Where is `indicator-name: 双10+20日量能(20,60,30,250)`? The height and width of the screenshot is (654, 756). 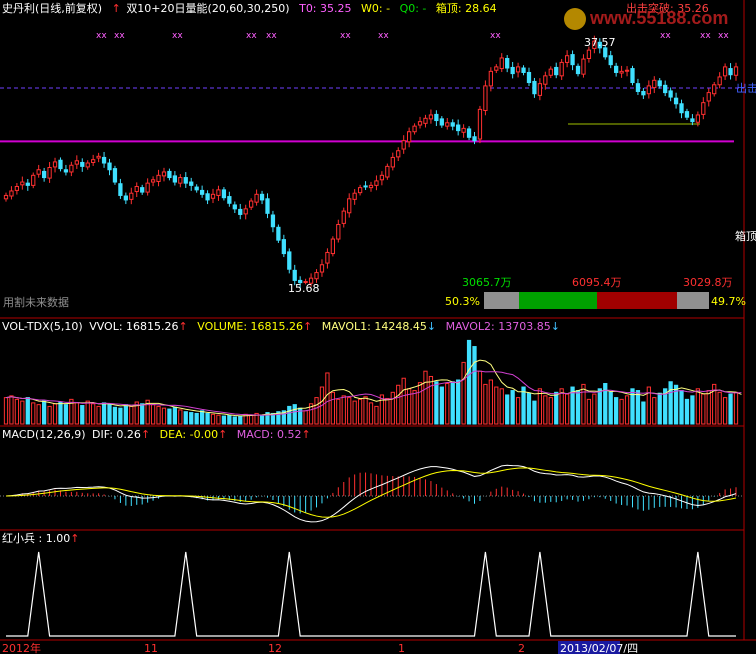
indicator-name: 双10+20日量能(20,60,30,250) is located at coordinates (207, 8).